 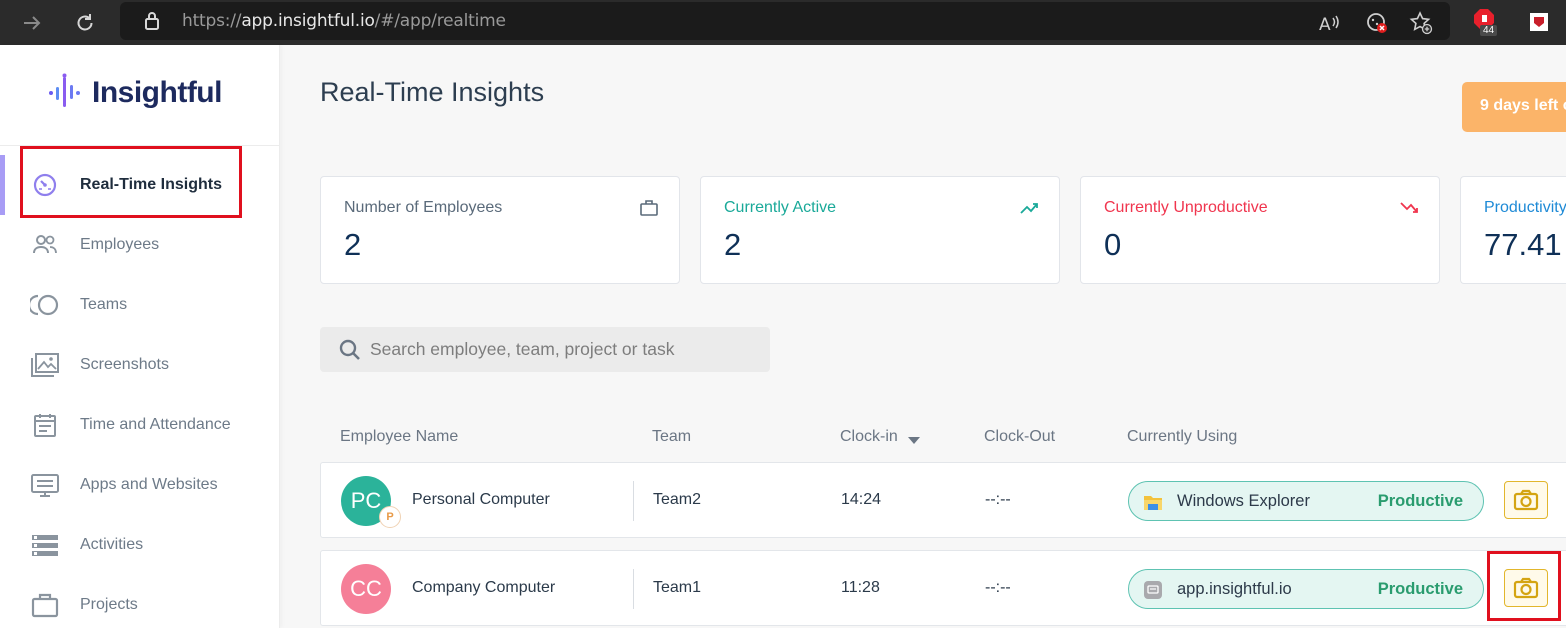 I want to click on camera-icon, so click(x=1526, y=500).